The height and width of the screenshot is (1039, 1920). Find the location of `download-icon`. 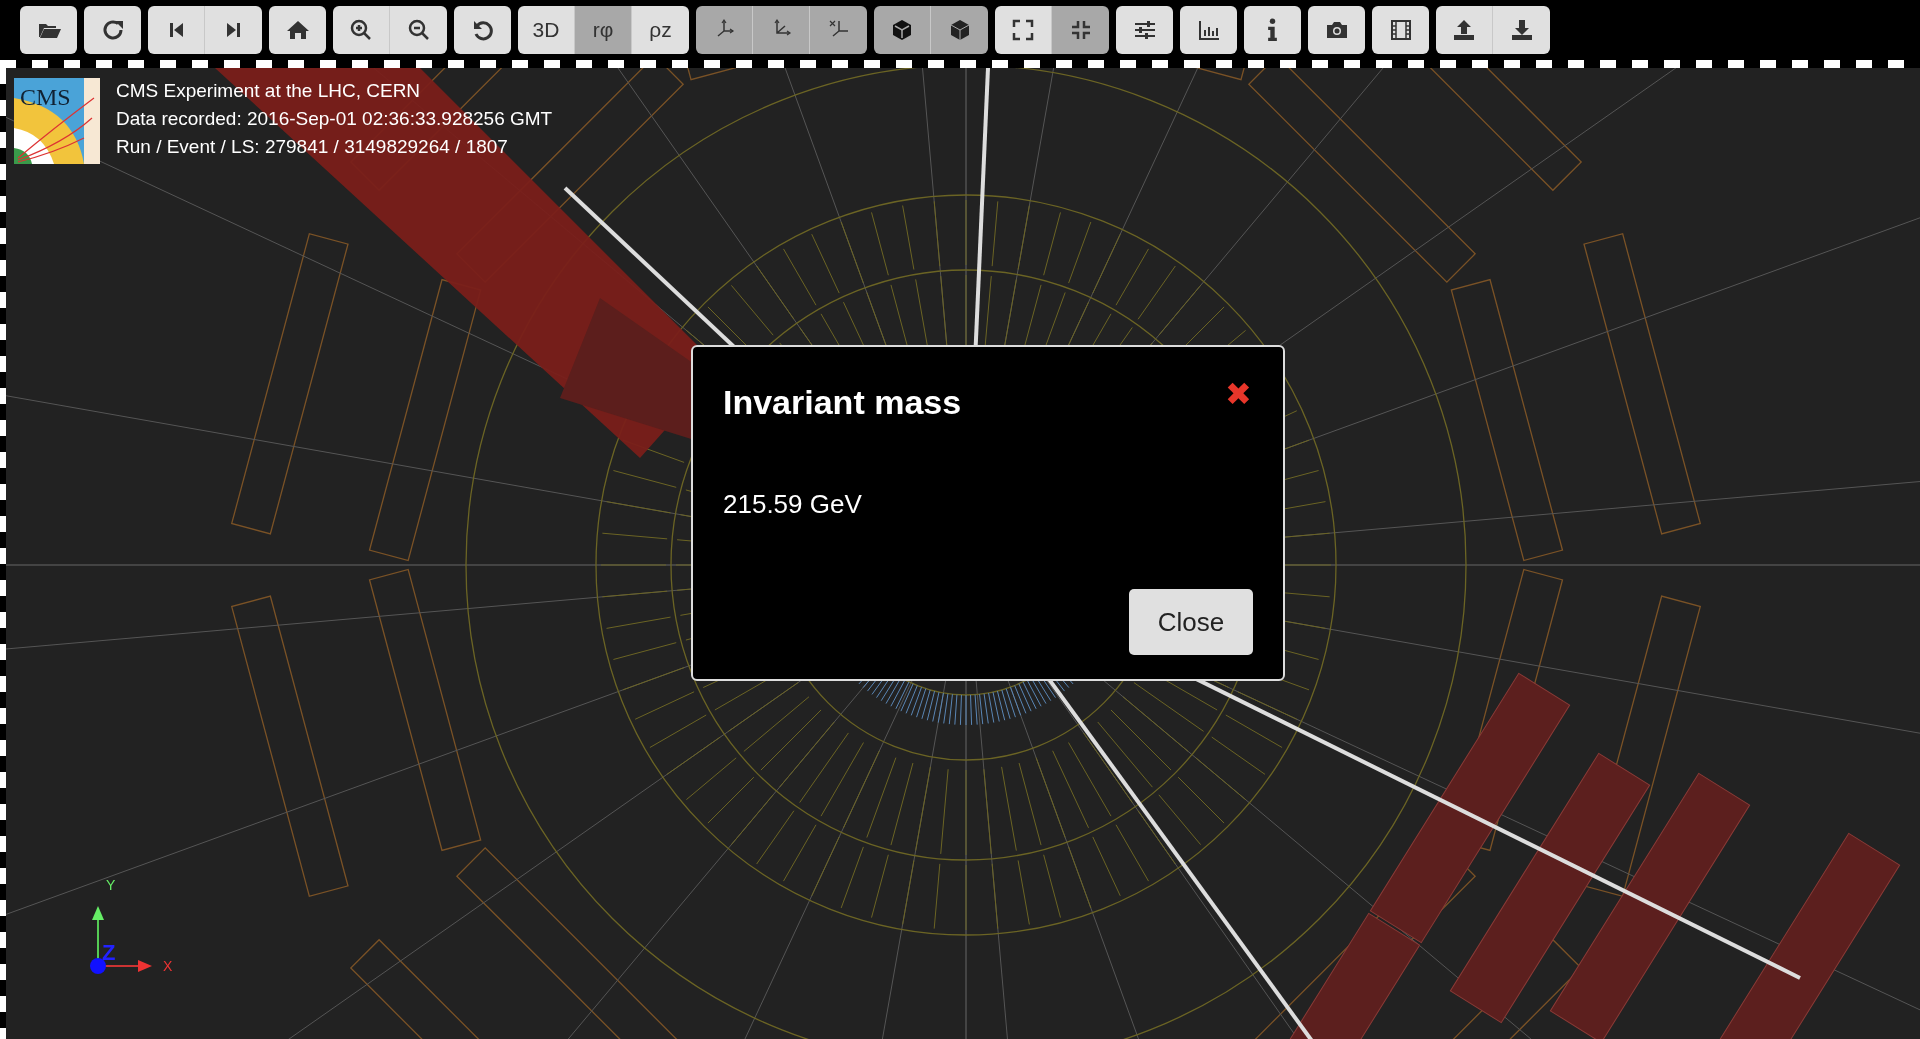

download-icon is located at coordinates (1521, 30).